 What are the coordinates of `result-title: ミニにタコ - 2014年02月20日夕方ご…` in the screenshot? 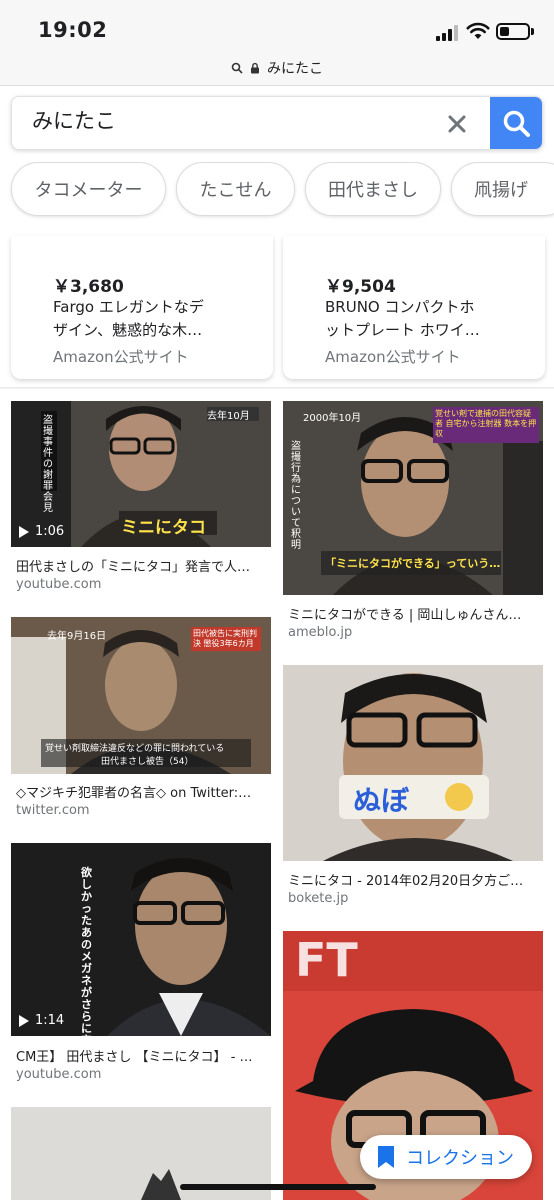 It's located at (406, 881).